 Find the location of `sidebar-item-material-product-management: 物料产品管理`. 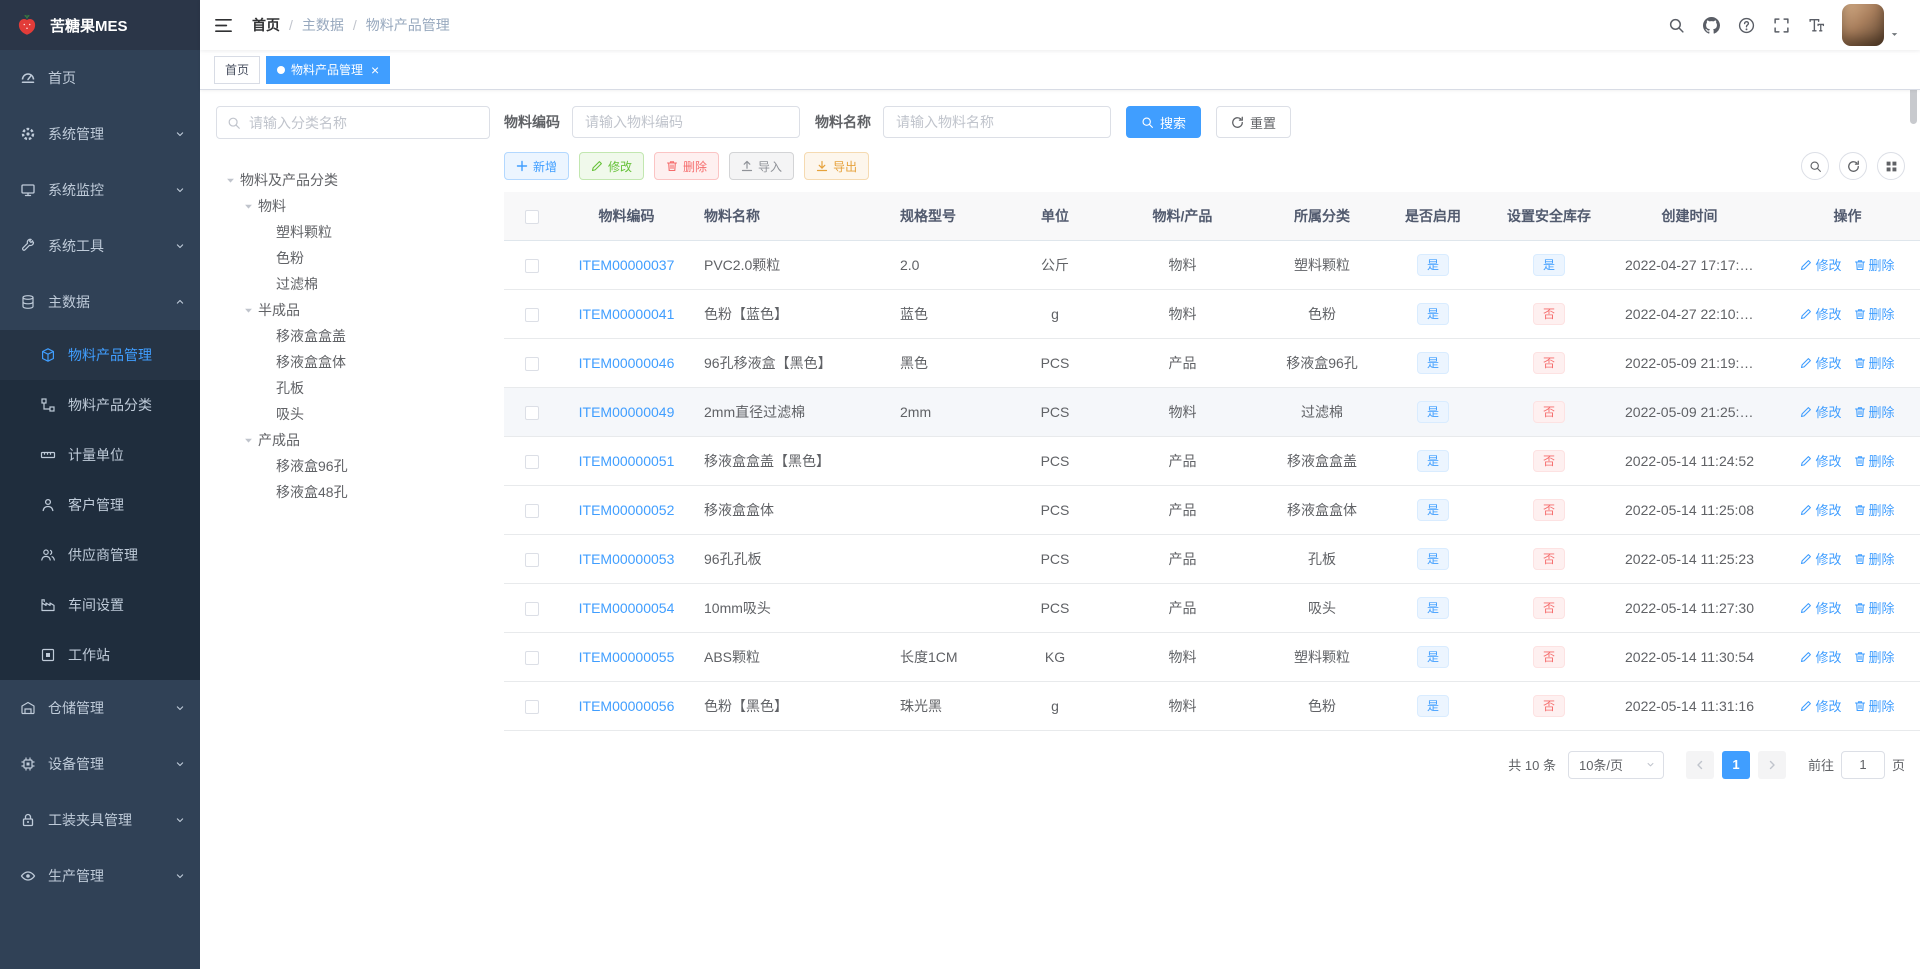

sidebar-item-material-product-management: 物料产品管理 is located at coordinates (100, 355).